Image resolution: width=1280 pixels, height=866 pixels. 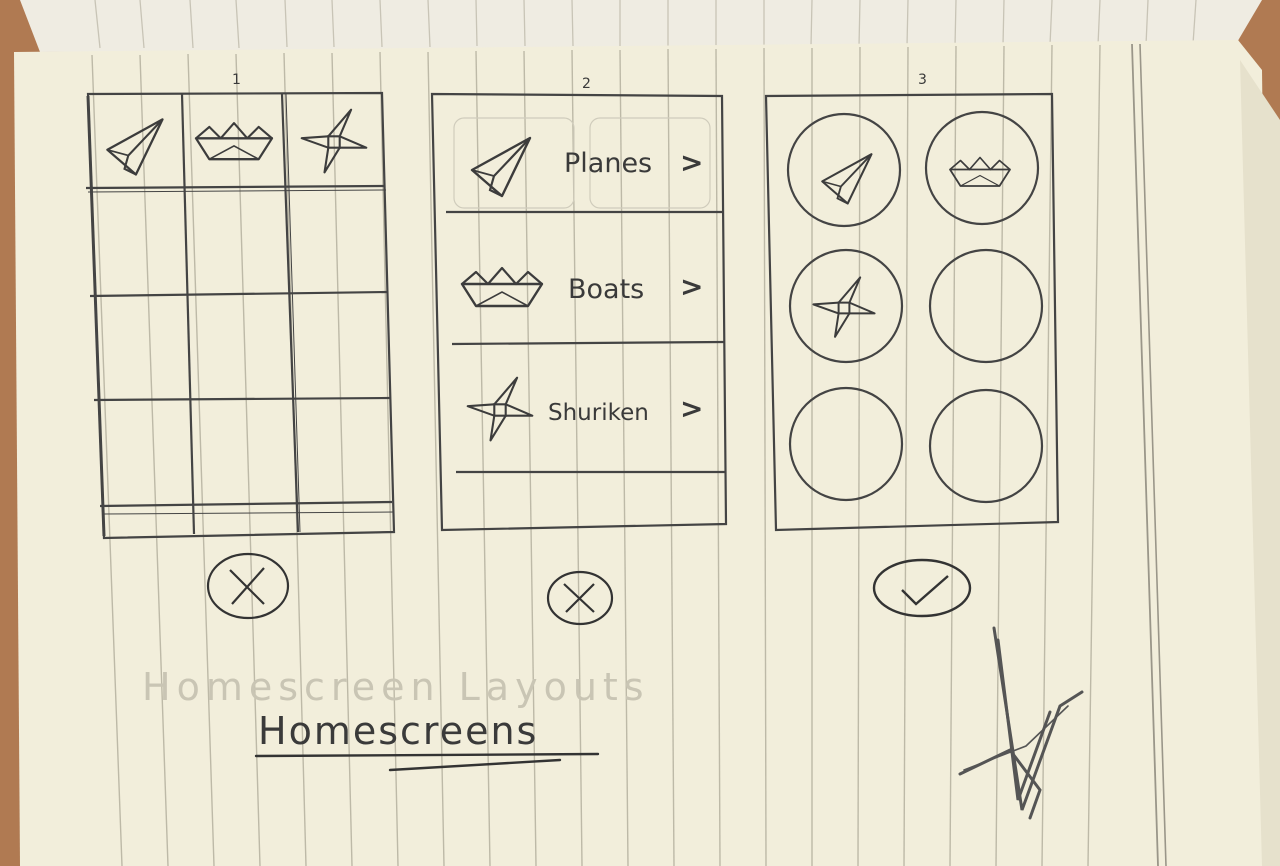 What do you see at coordinates (586, 84) in the screenshot?
I see `wireframe-number-2: 2` at bounding box center [586, 84].